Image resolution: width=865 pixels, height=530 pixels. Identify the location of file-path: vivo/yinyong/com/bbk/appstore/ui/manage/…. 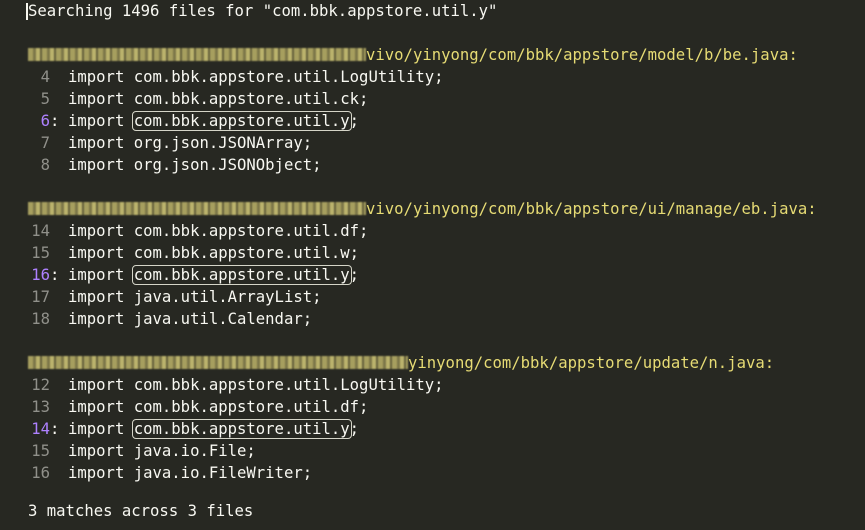
(422, 209).